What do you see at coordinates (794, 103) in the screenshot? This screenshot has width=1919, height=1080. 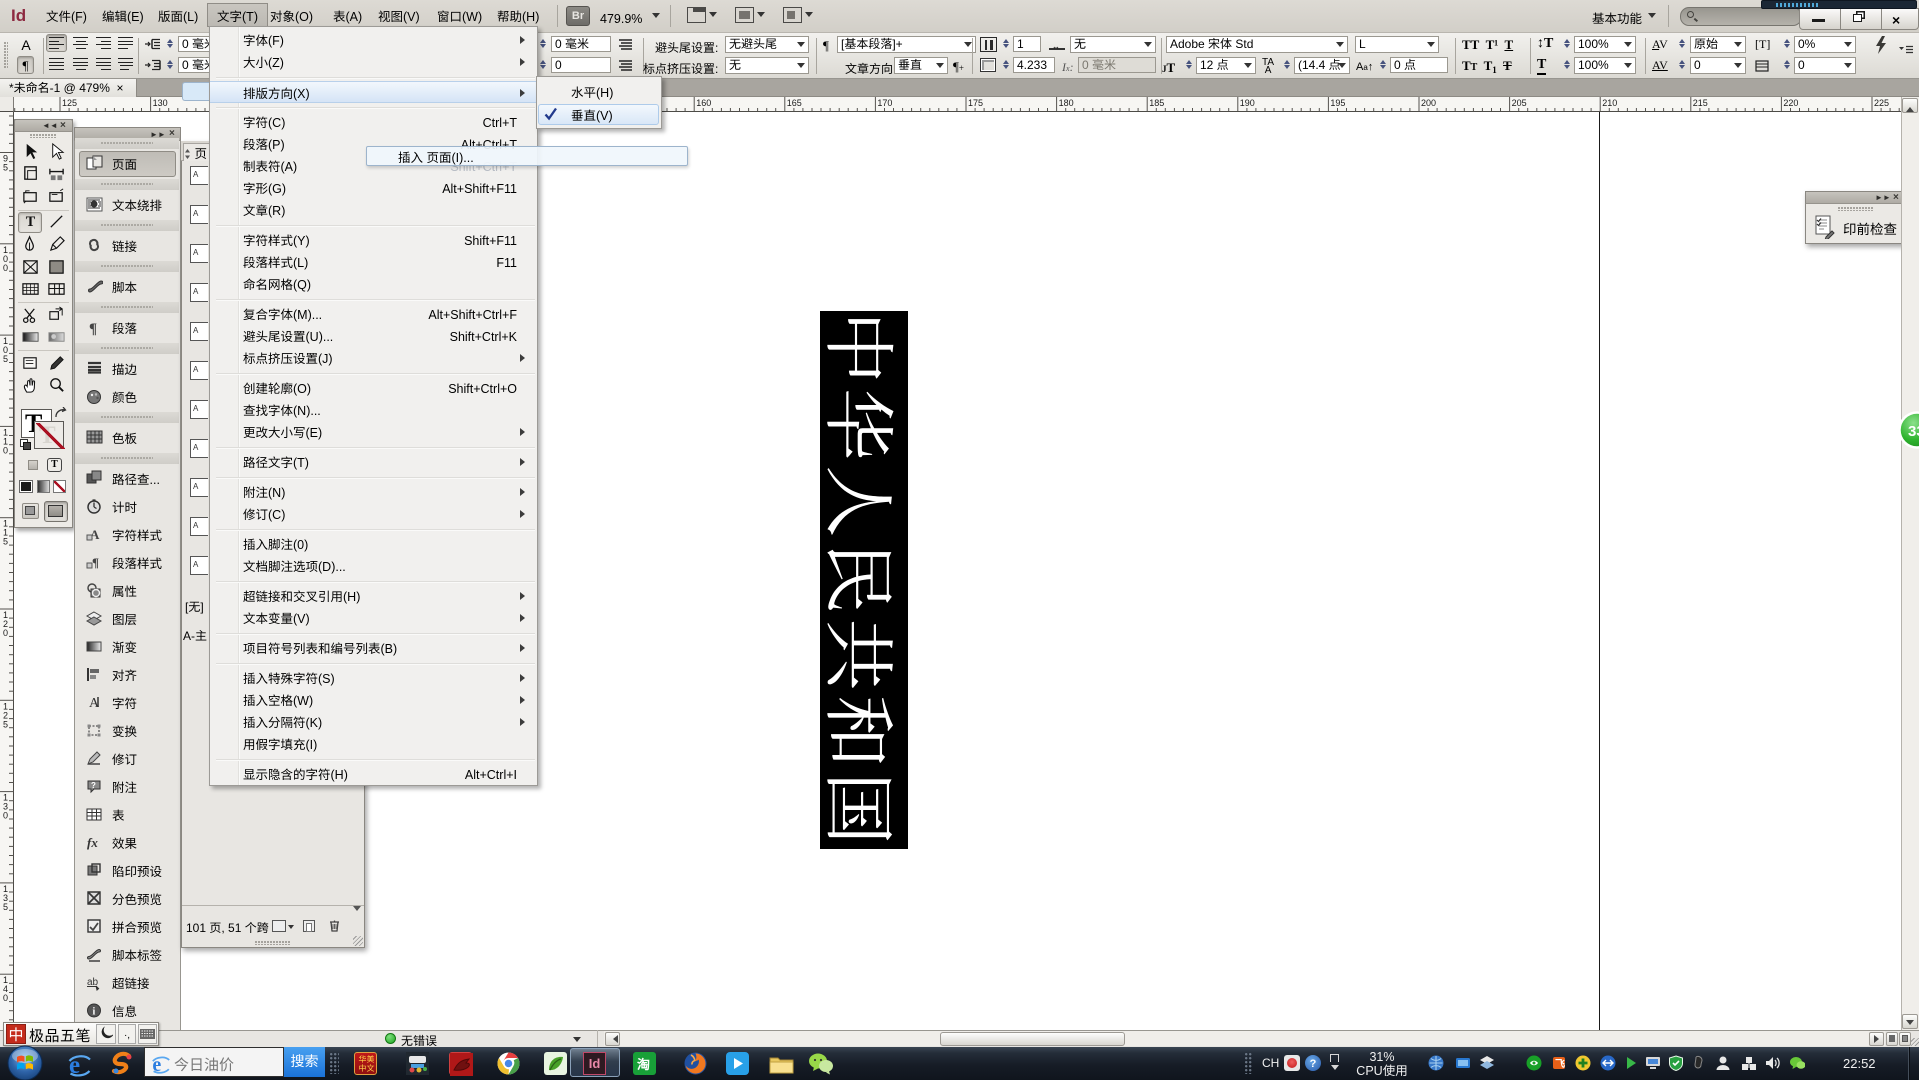 I see `svg-text: 165` at bounding box center [794, 103].